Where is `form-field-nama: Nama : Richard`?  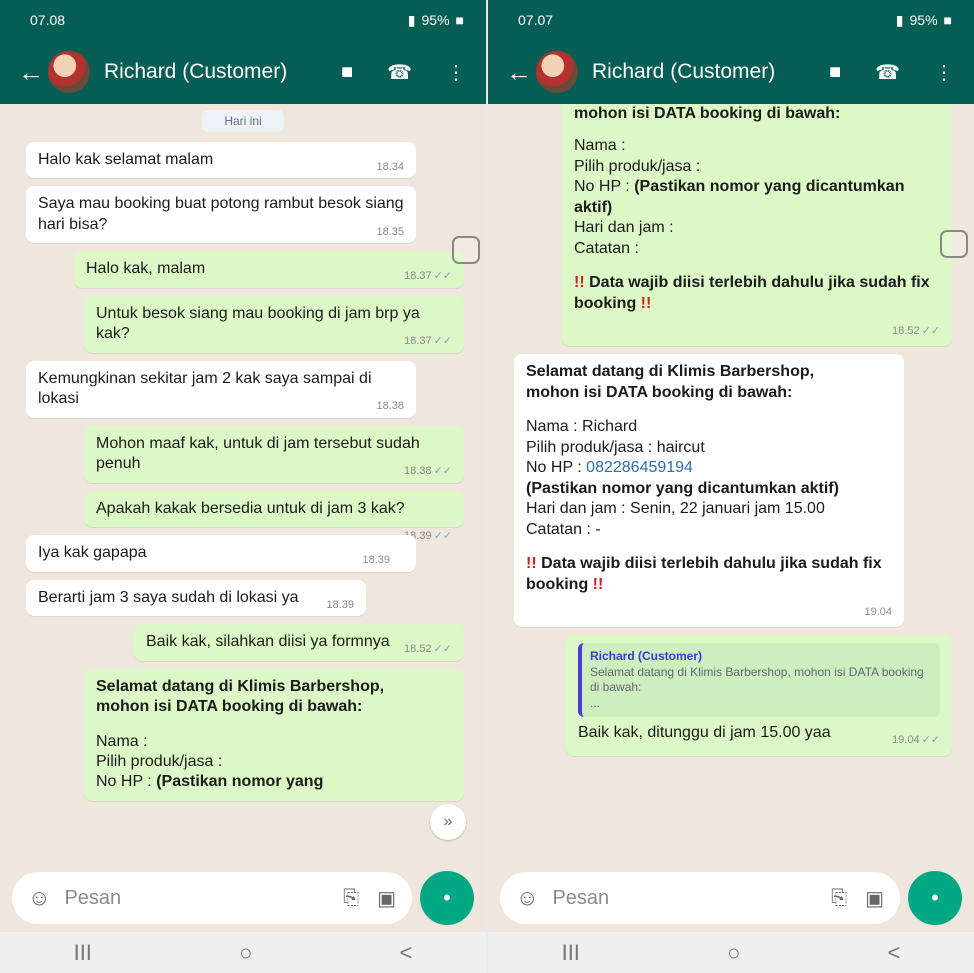 form-field-nama: Nama : Richard is located at coordinates (582, 427).